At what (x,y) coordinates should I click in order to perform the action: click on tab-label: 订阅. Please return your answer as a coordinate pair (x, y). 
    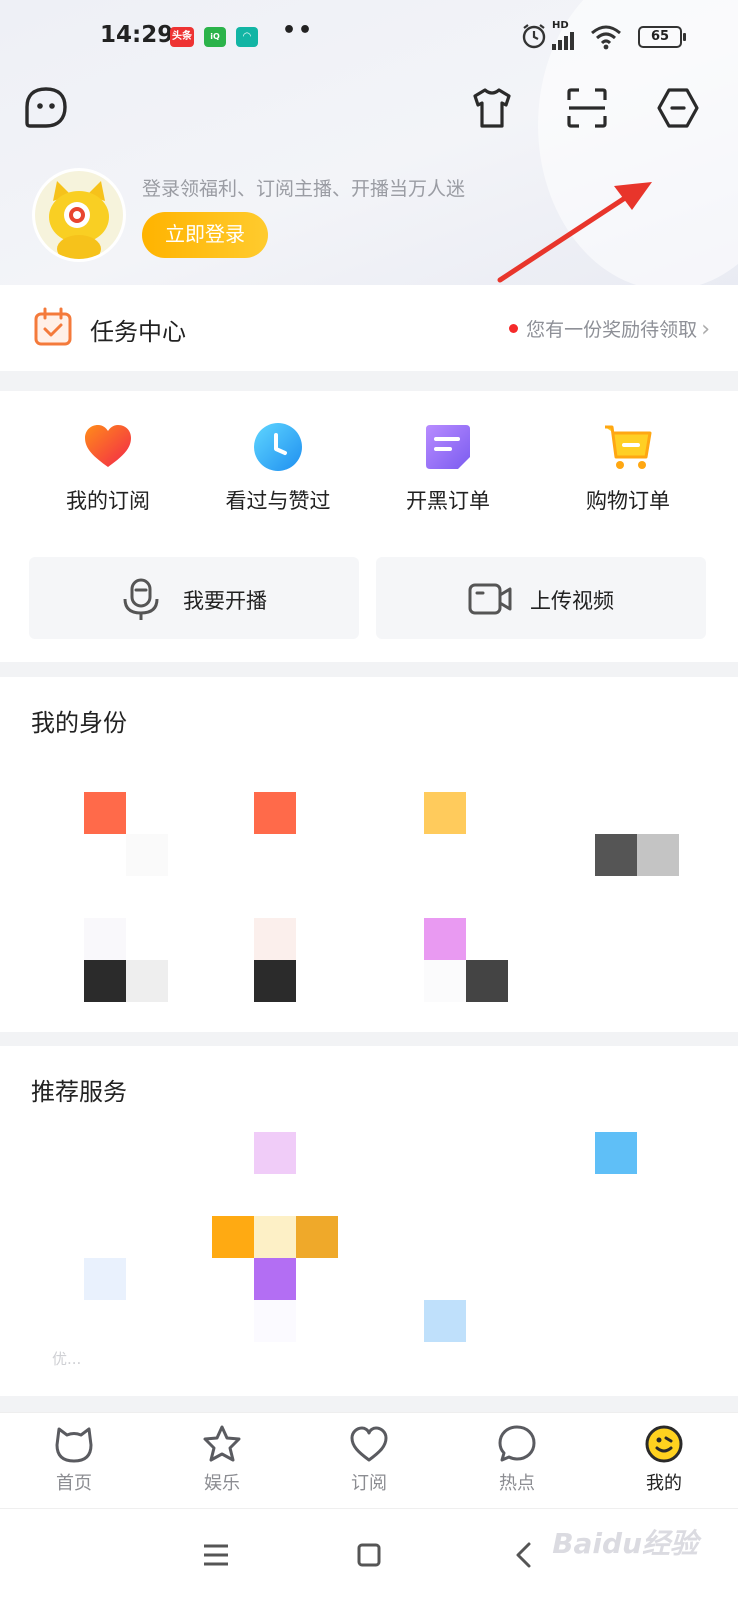
    Looking at the image, I should click on (369, 1483).